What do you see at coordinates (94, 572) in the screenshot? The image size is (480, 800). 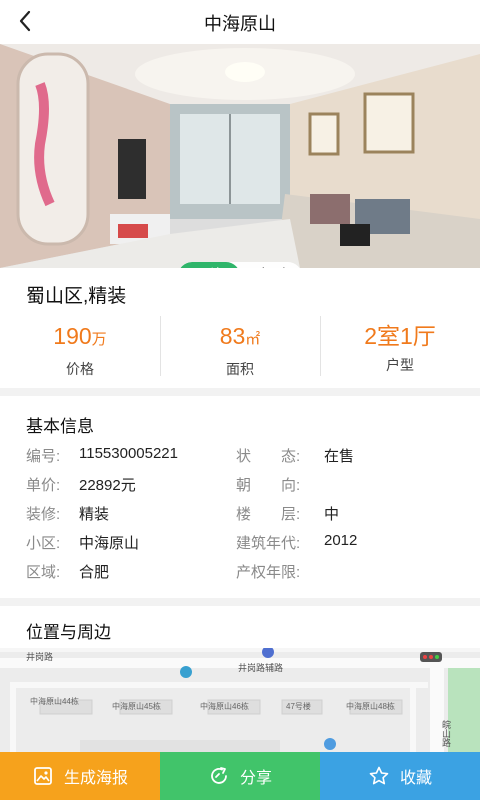 I see `info-value: 合肥` at bounding box center [94, 572].